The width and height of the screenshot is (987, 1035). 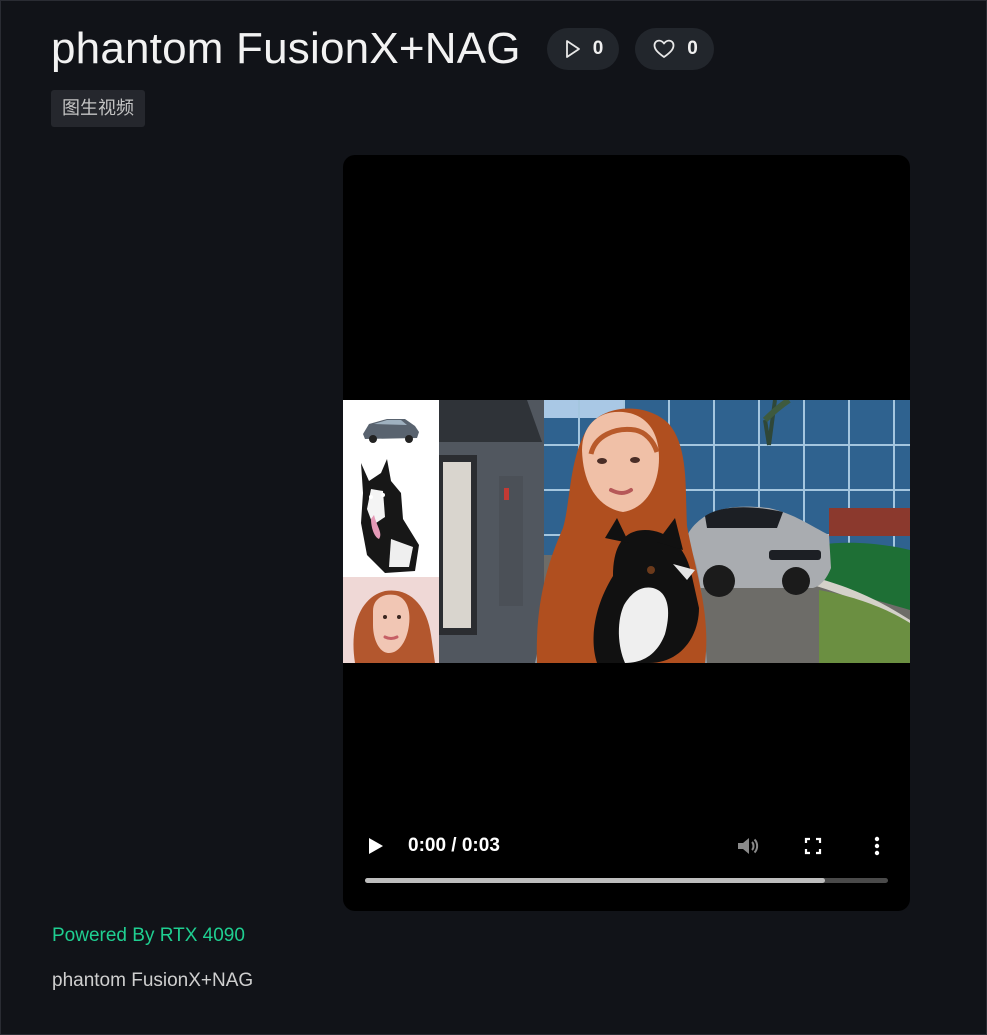 I want to click on header: phantom FusionX+NAG 0 0, so click(x=390, y=49).